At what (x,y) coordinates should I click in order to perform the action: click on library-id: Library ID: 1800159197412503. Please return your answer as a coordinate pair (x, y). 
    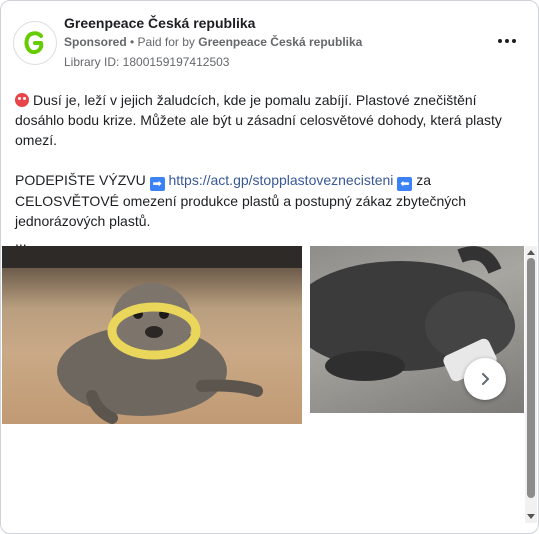
    Looking at the image, I should click on (147, 62).